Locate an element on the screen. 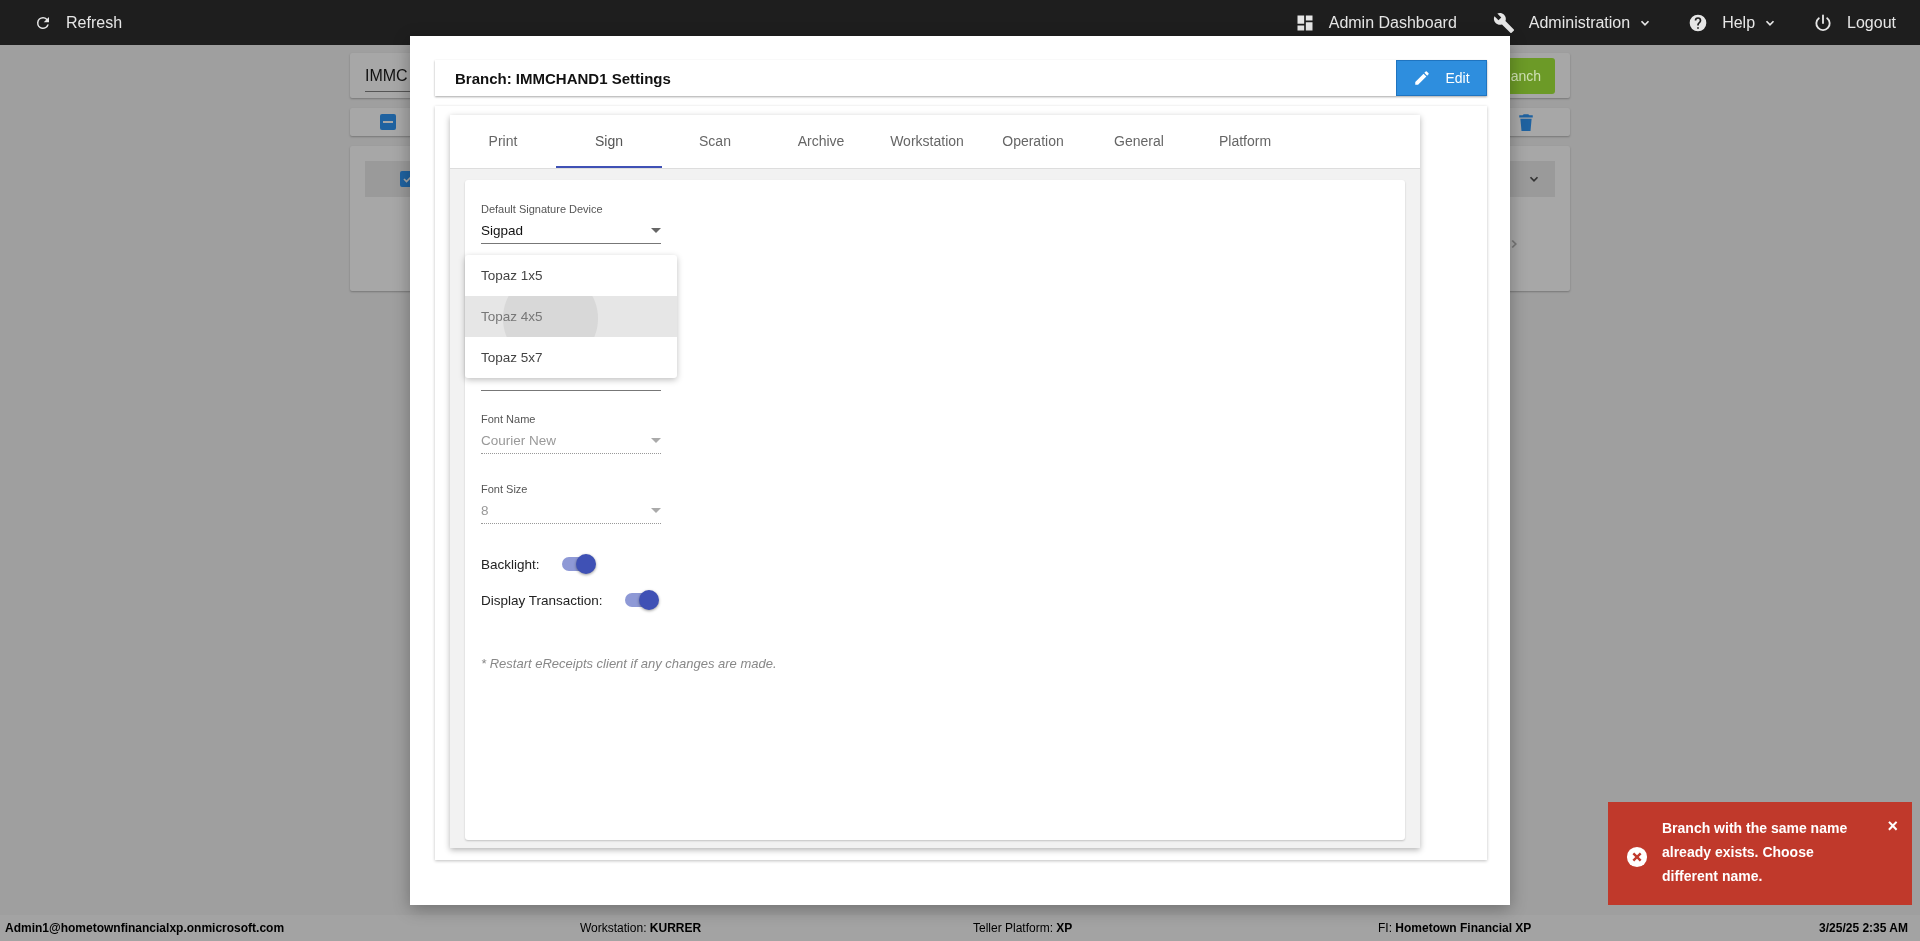 Image resolution: width=1920 pixels, height=941 pixels. tab: Scan is located at coordinates (715, 141).